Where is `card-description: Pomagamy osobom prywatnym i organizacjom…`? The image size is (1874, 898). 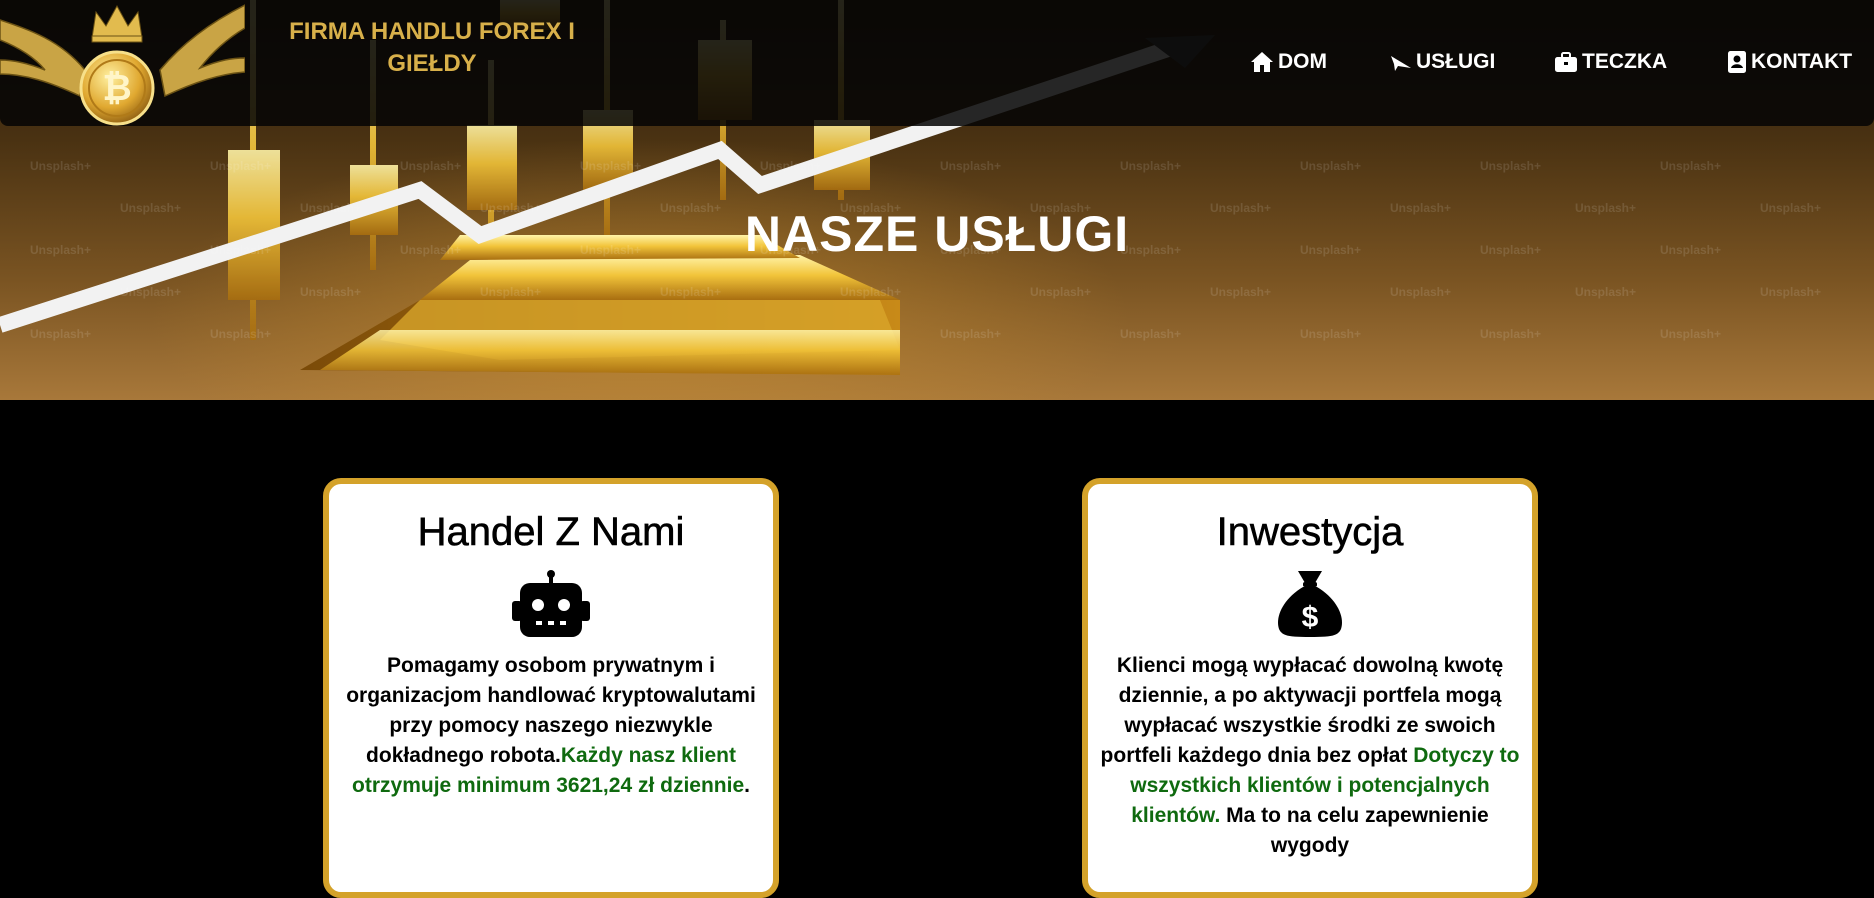
card-description: Pomagamy osobom prywatnym i organizacjom… is located at coordinates (551, 726).